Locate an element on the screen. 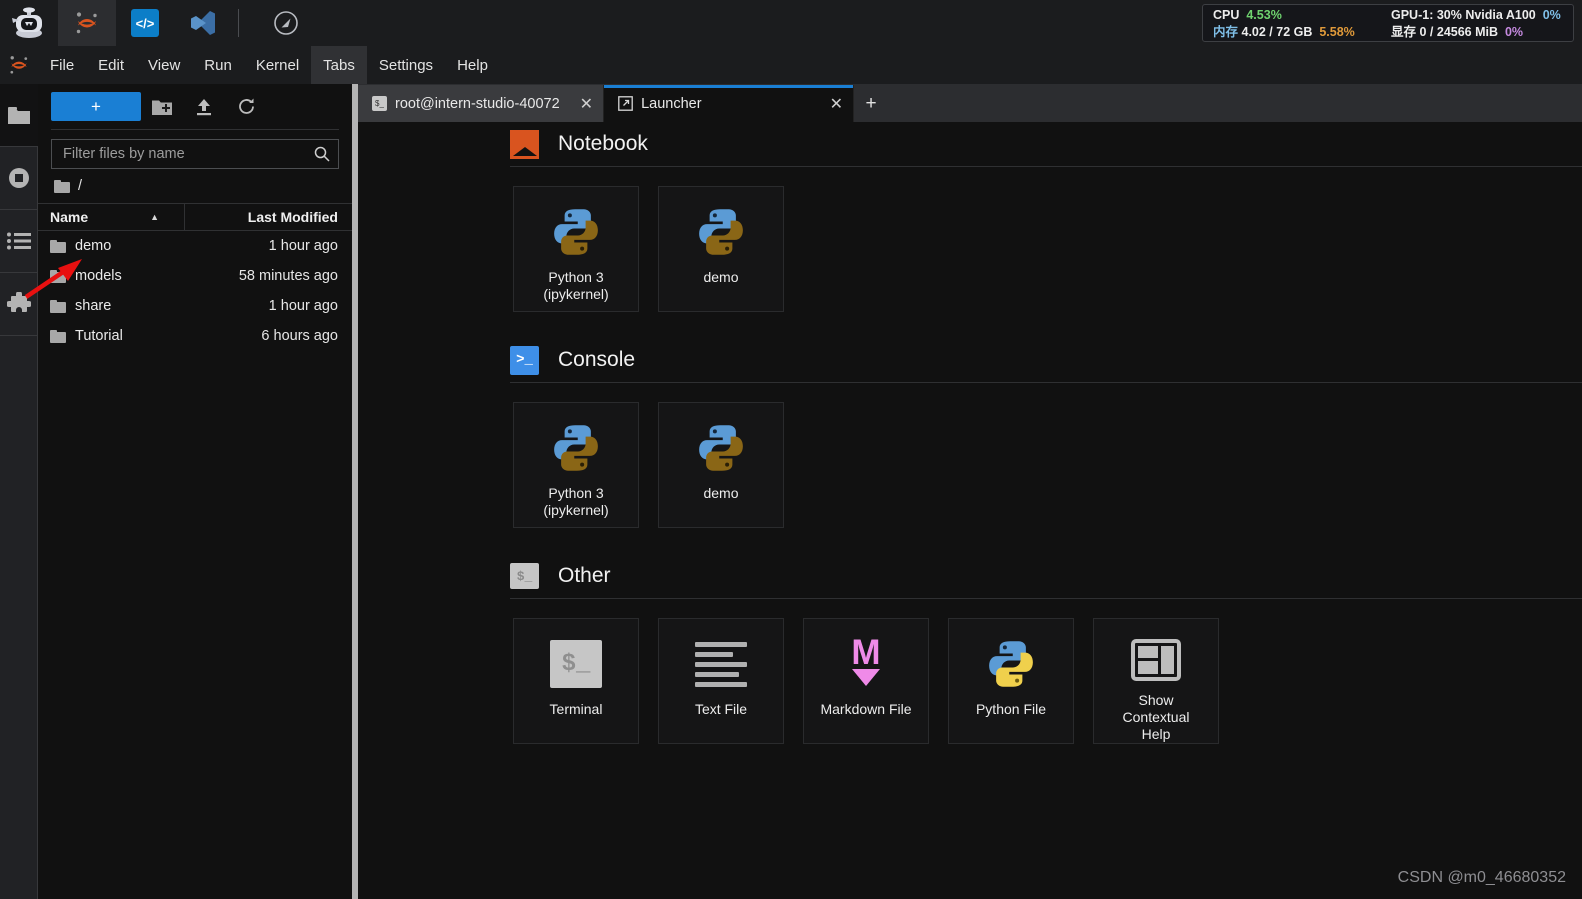  column-label: Name is located at coordinates (69, 217).